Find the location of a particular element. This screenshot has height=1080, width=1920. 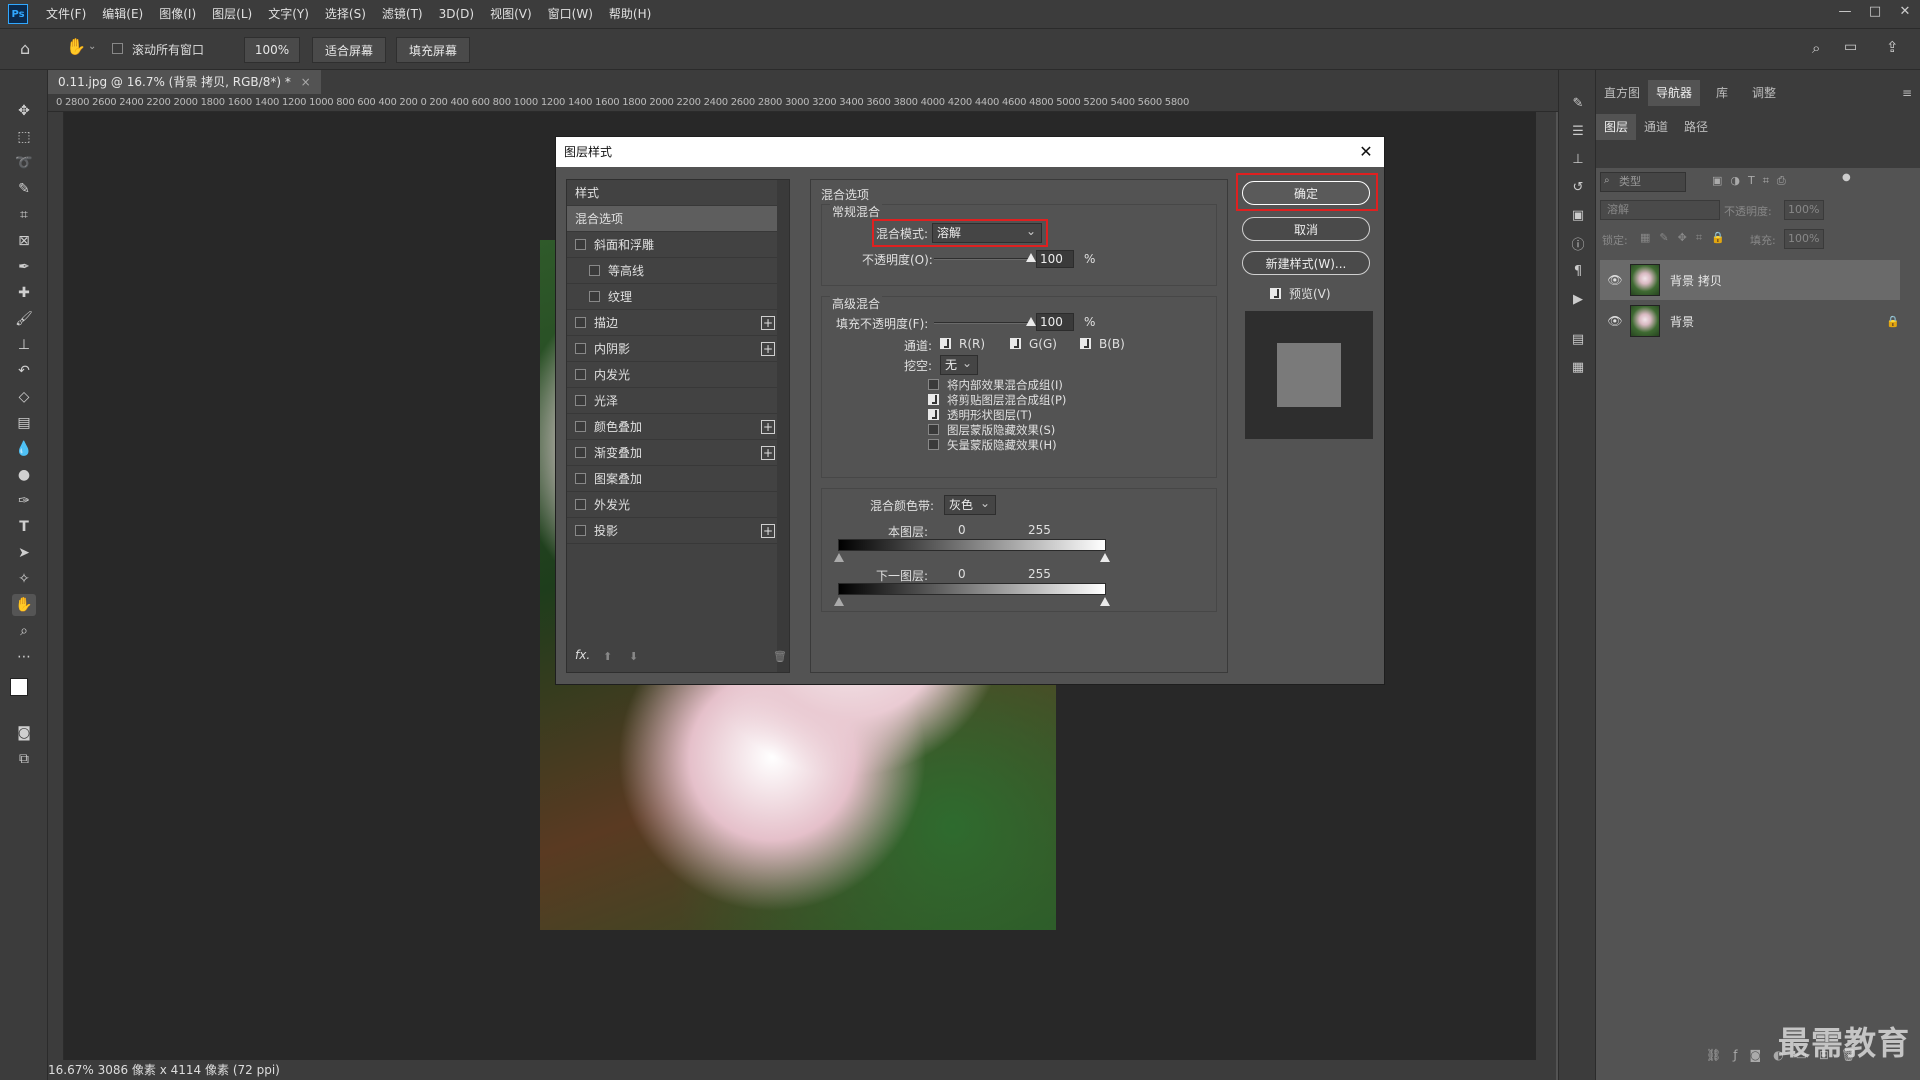

this-layer-gradient is located at coordinates (972, 545).